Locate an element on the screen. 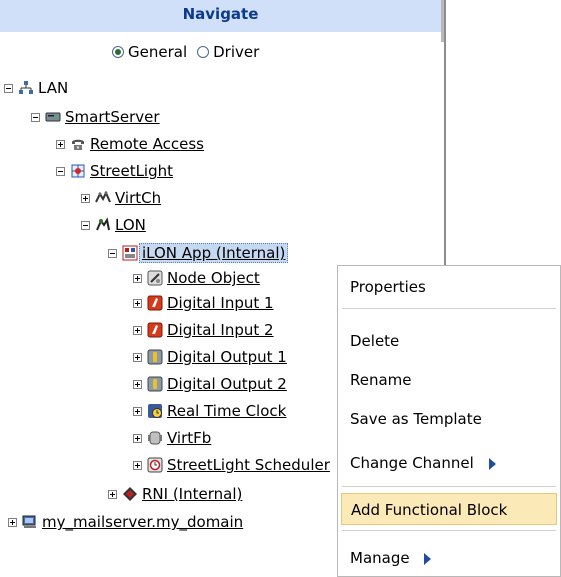 The width and height of the screenshot is (561, 577). virtual-block-icon is located at coordinates (155, 438).